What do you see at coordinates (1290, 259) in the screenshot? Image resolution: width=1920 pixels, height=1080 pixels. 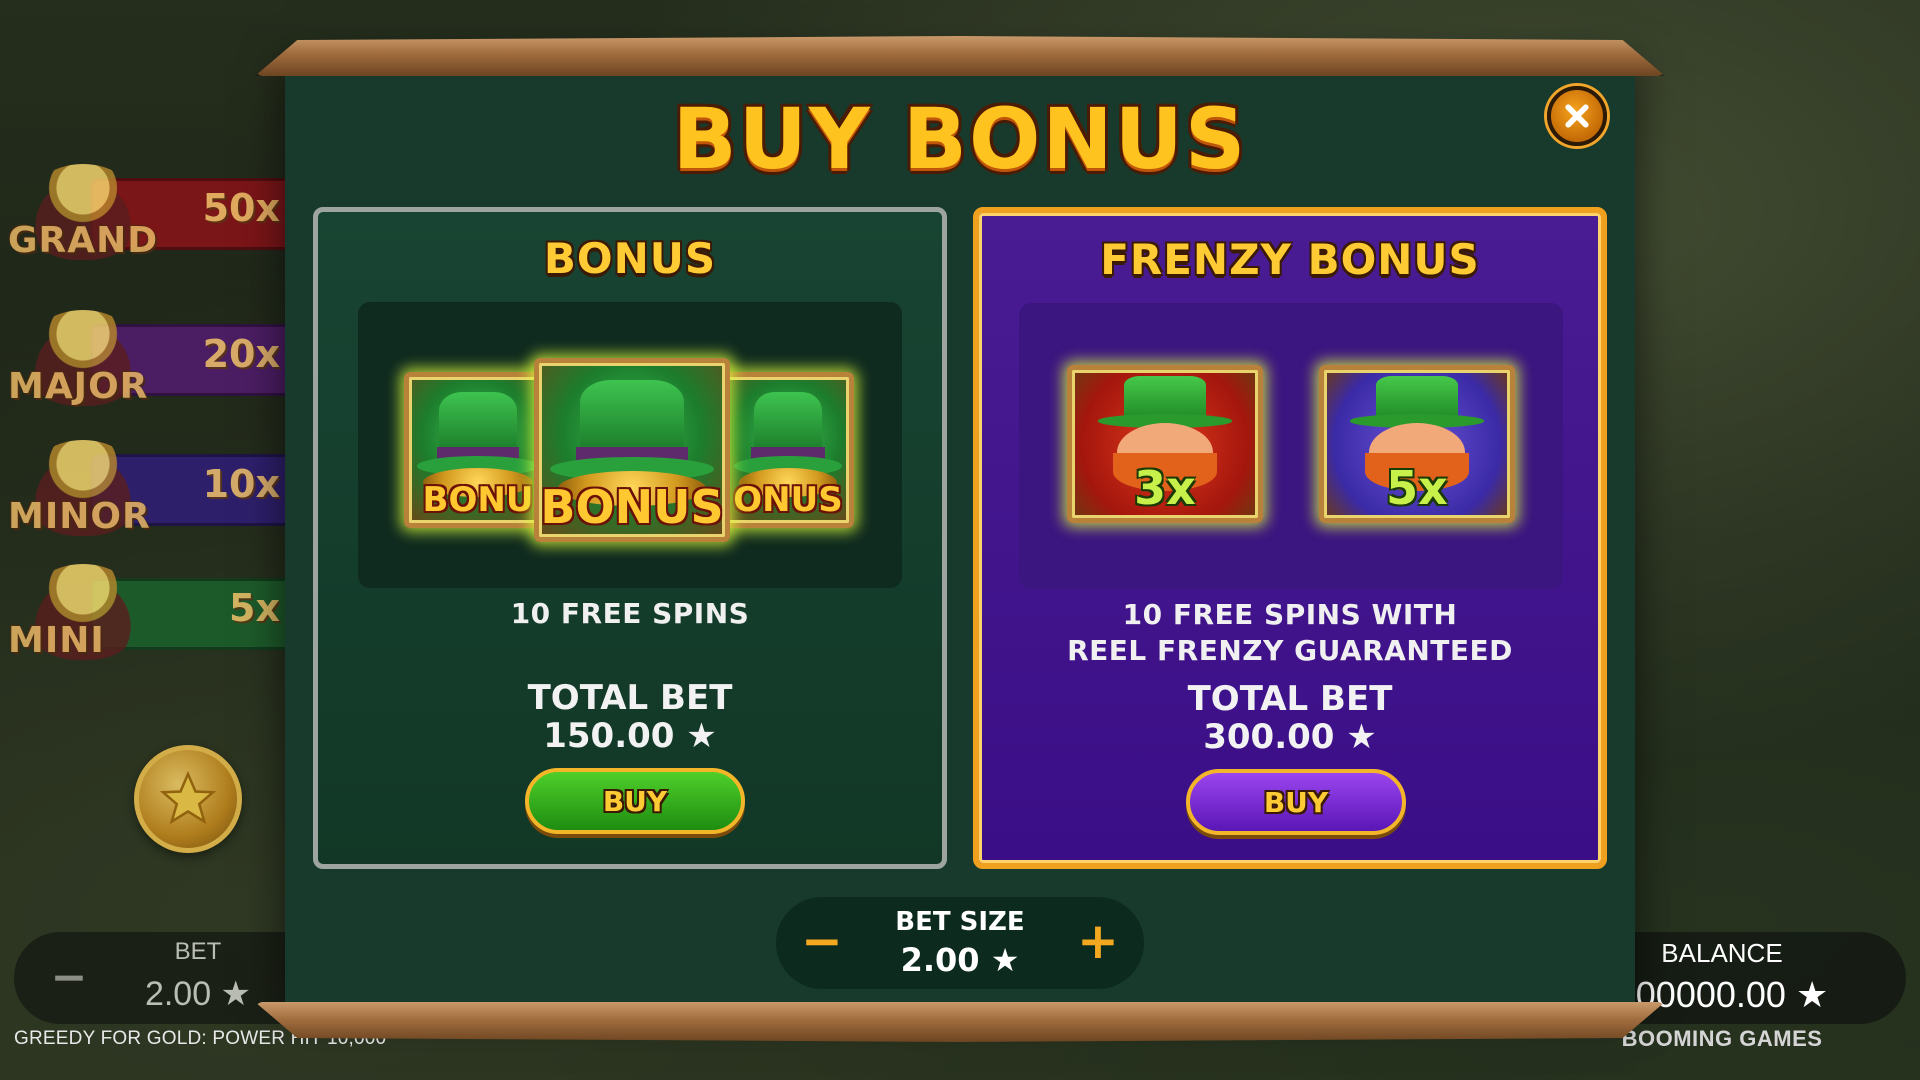 I see `card-title: FRENZY BONUS` at bounding box center [1290, 259].